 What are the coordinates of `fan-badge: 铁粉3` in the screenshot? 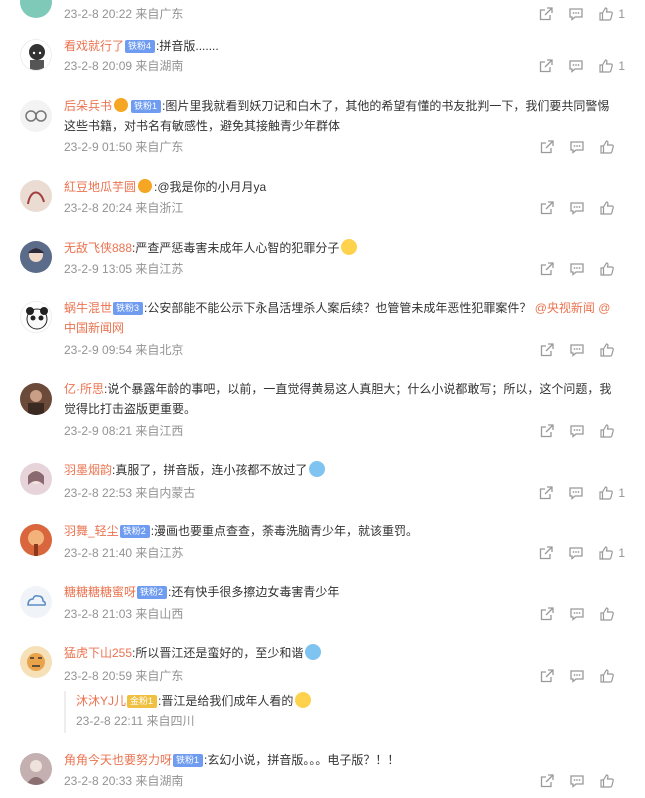 It's located at (128, 308).